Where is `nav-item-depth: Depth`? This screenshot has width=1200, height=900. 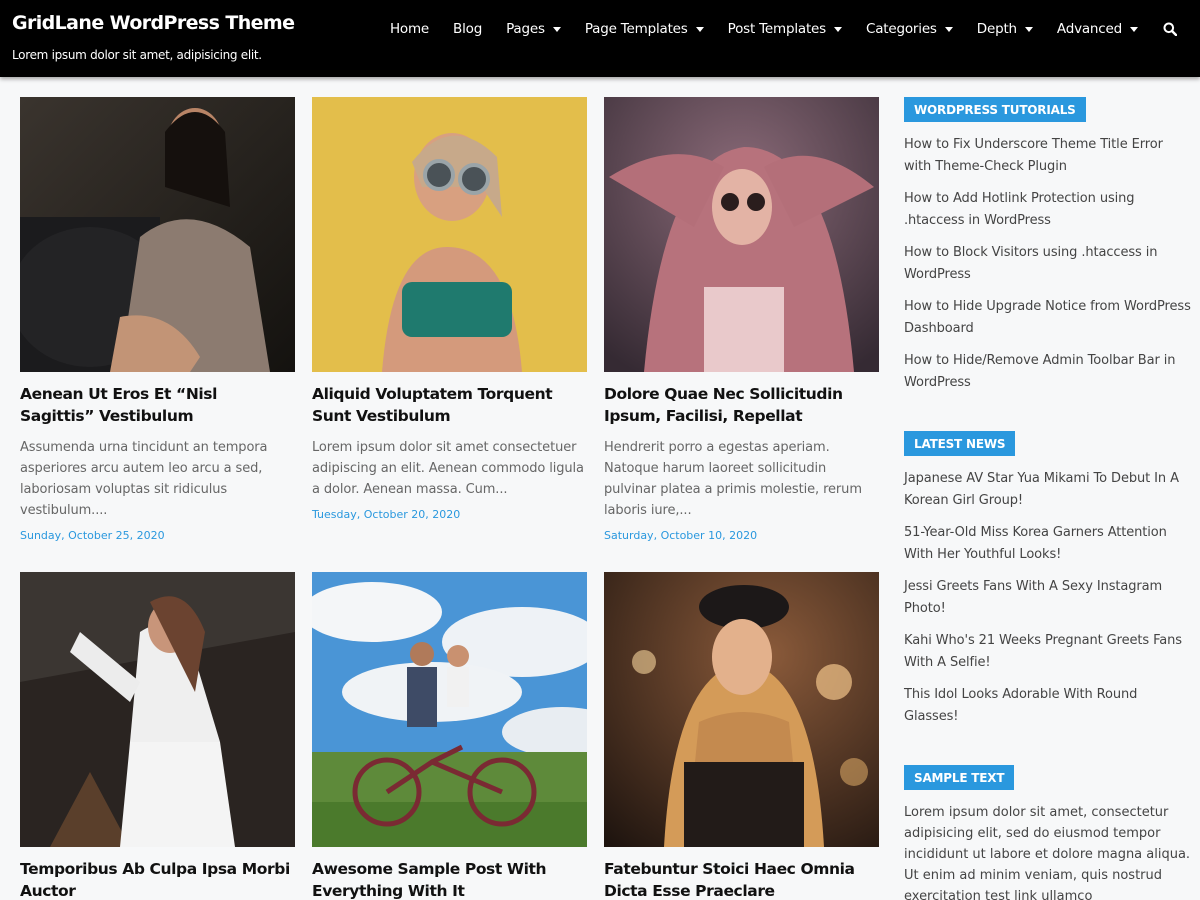
nav-item-depth: Depth is located at coordinates (1005, 29).